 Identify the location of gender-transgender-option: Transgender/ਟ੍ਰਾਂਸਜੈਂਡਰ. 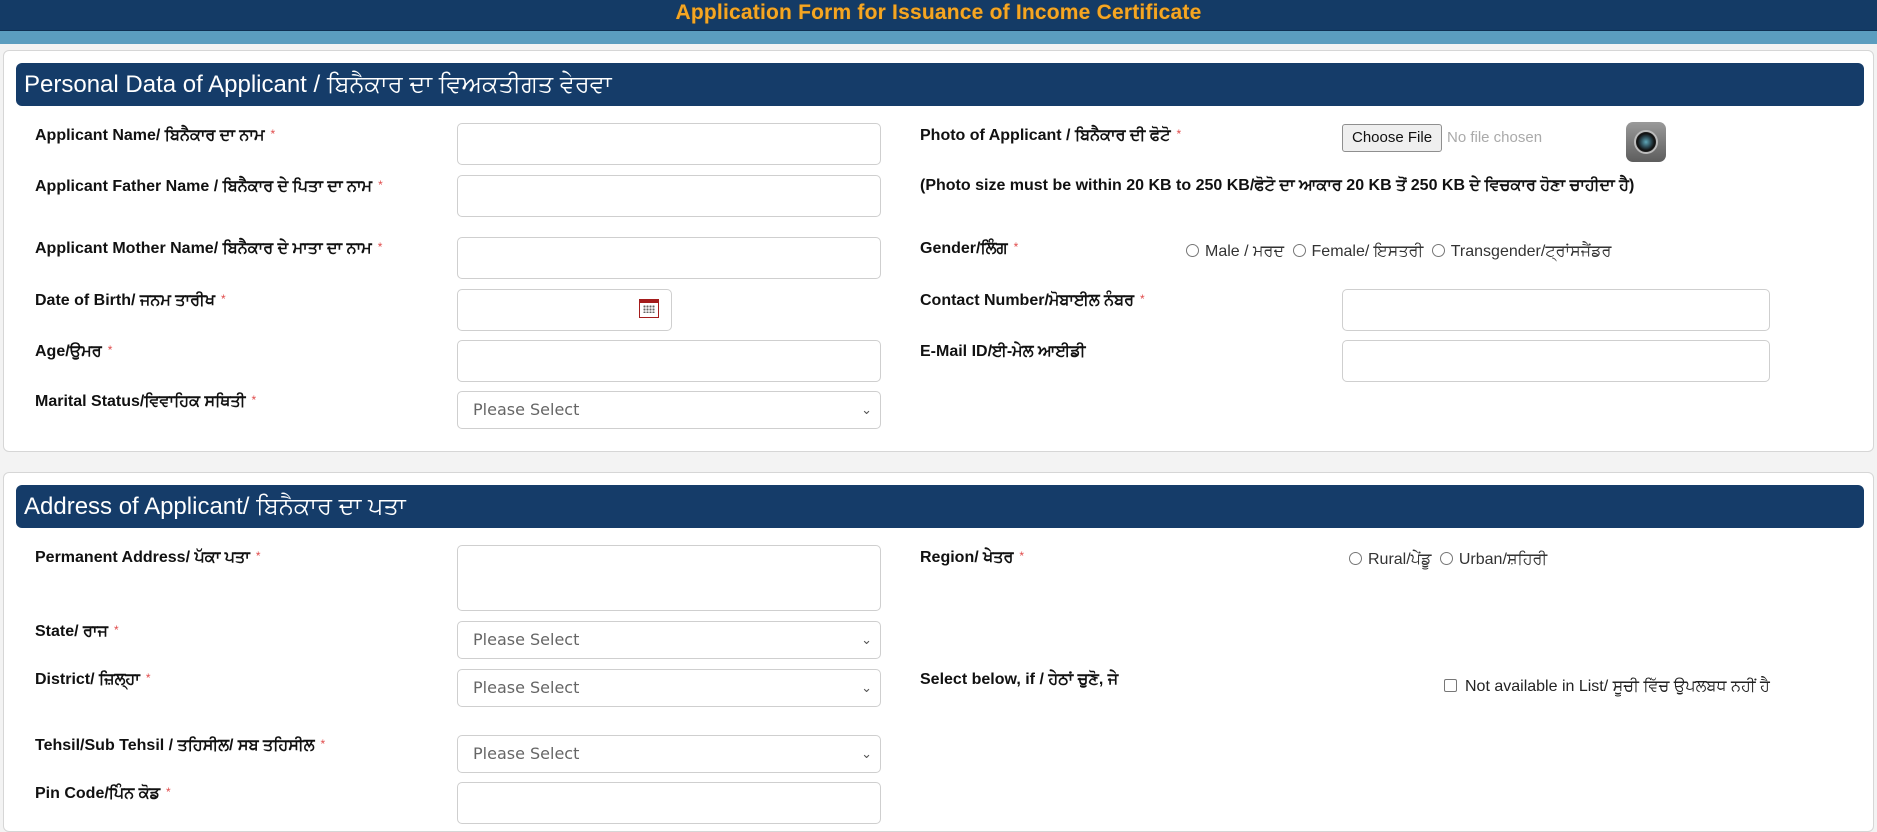
(1521, 251).